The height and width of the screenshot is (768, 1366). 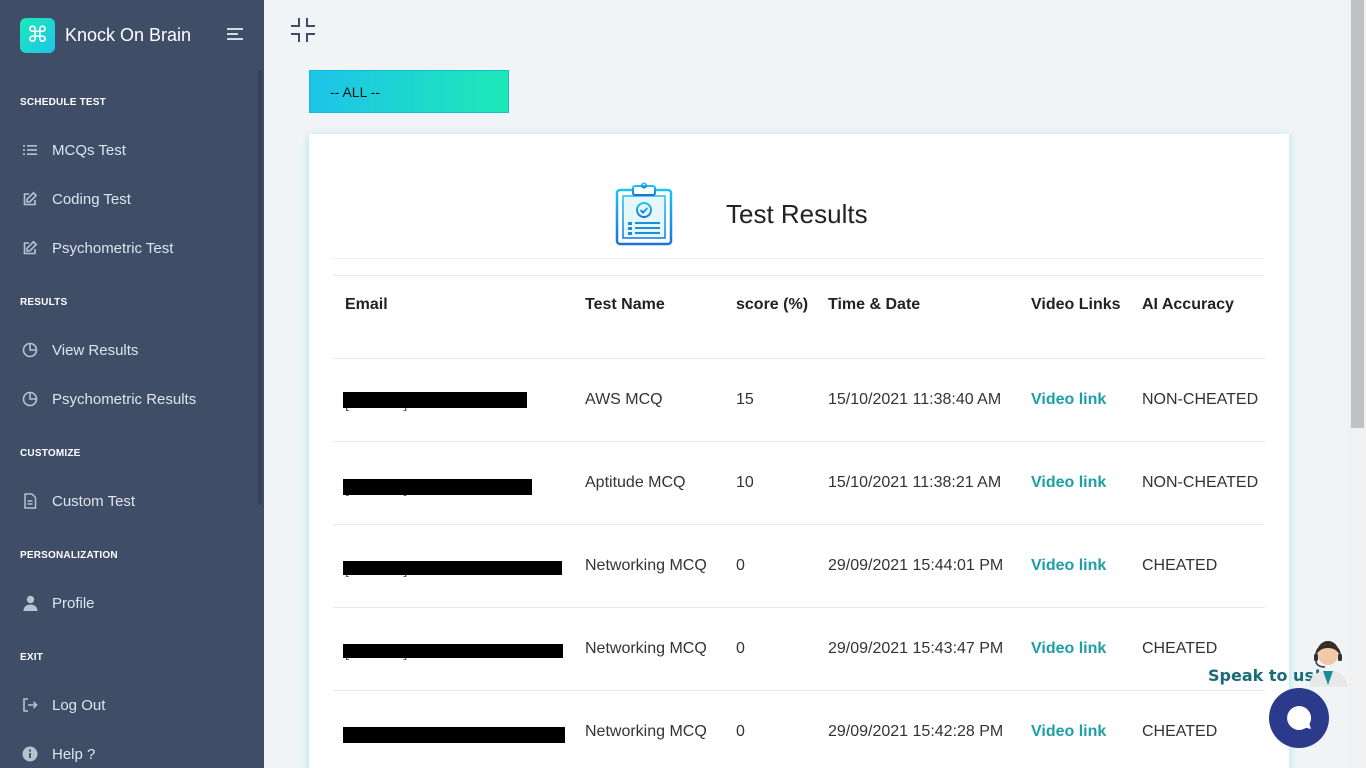 What do you see at coordinates (50, 453) in the screenshot?
I see `section-title-customize: CUSTOMIZE` at bounding box center [50, 453].